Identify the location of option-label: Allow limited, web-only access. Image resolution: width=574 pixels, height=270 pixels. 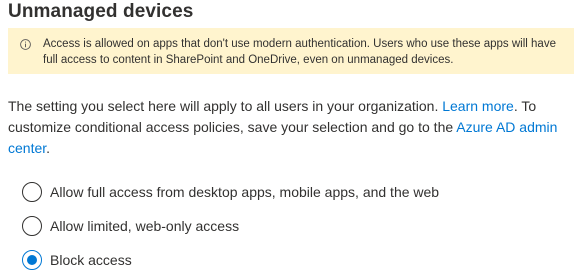
(144, 226).